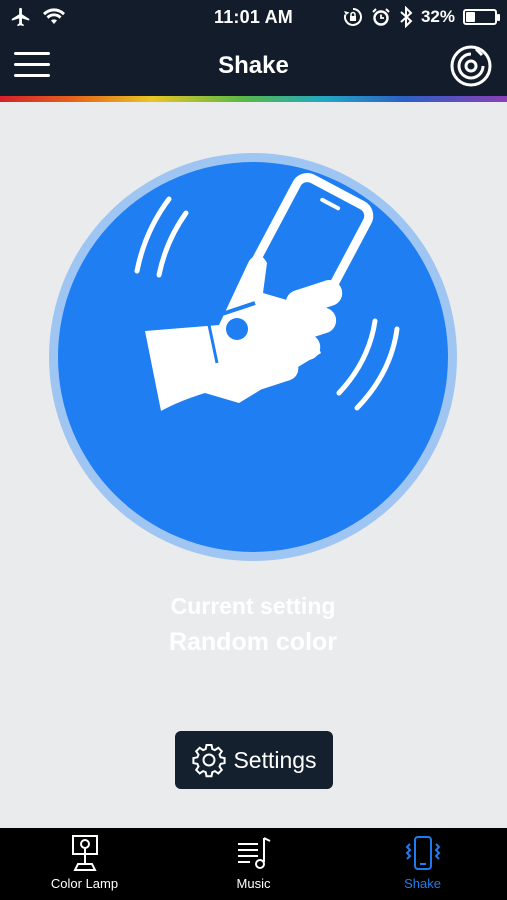 Image resolution: width=507 pixels, height=900 pixels. Describe the element at coordinates (381, 17) in the screenshot. I see `alarm-icon` at that location.